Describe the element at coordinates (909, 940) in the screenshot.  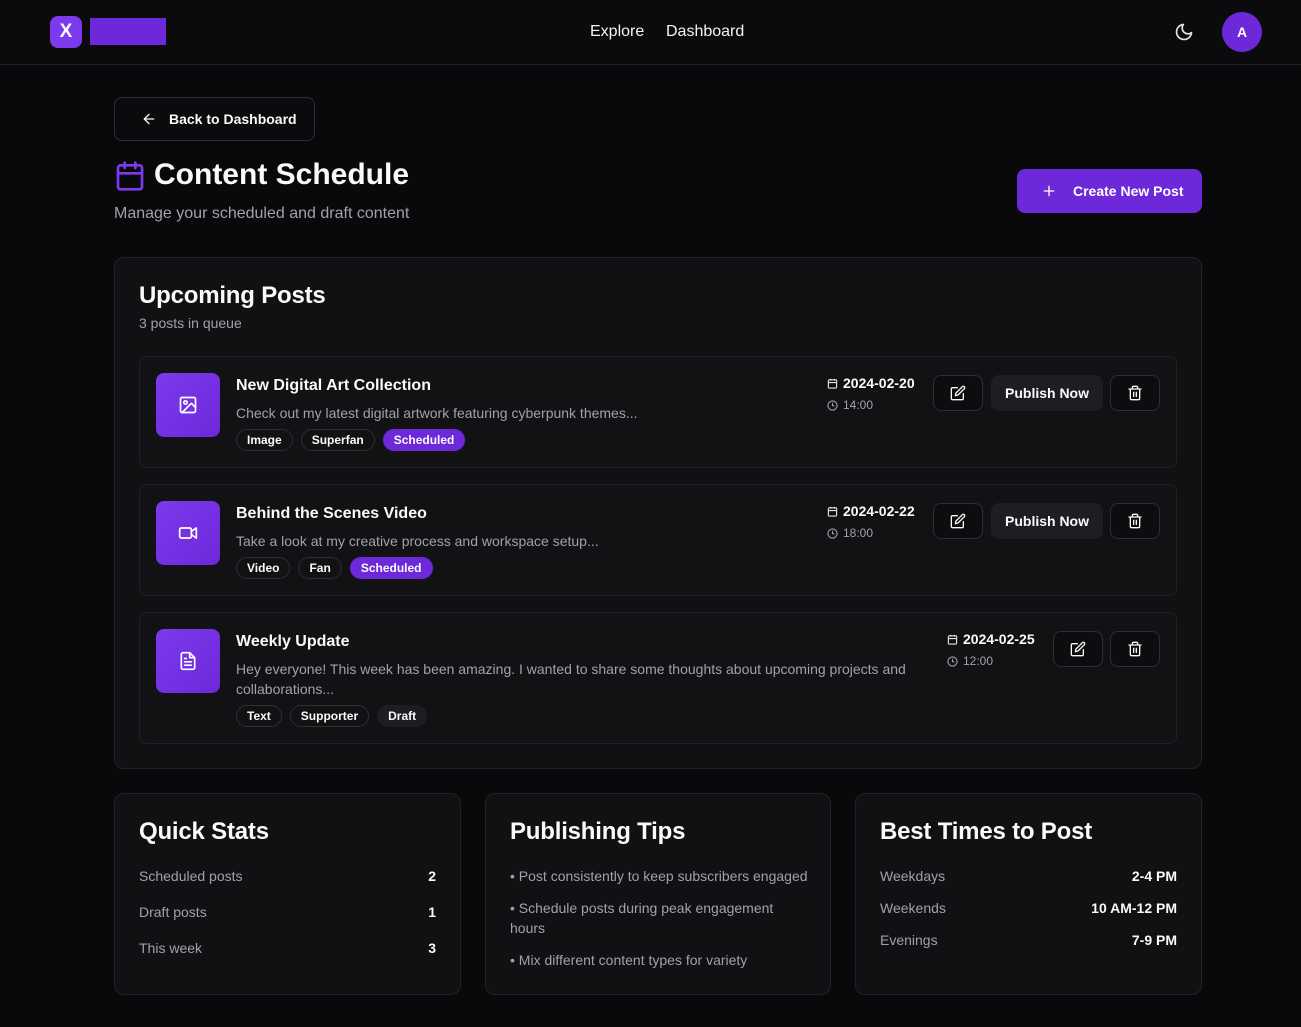
I see `time-label: Evenings` at that location.